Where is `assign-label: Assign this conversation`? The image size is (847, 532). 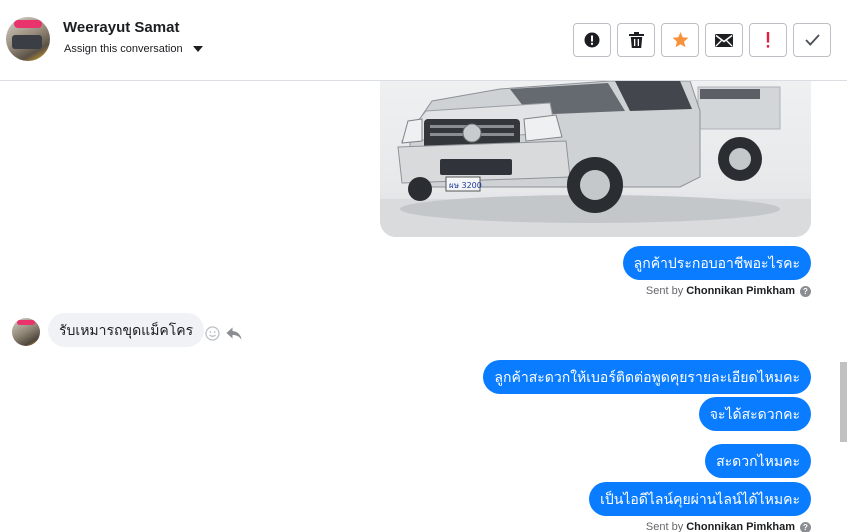
assign-label: Assign this conversation is located at coordinates (123, 49).